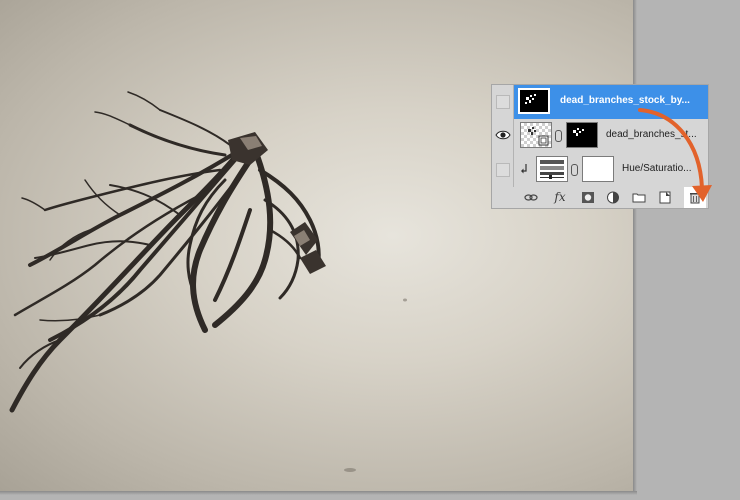 Image resolution: width=740 pixels, height=500 pixels. Describe the element at coordinates (665, 197) in the screenshot. I see `new-layer-icon` at that location.